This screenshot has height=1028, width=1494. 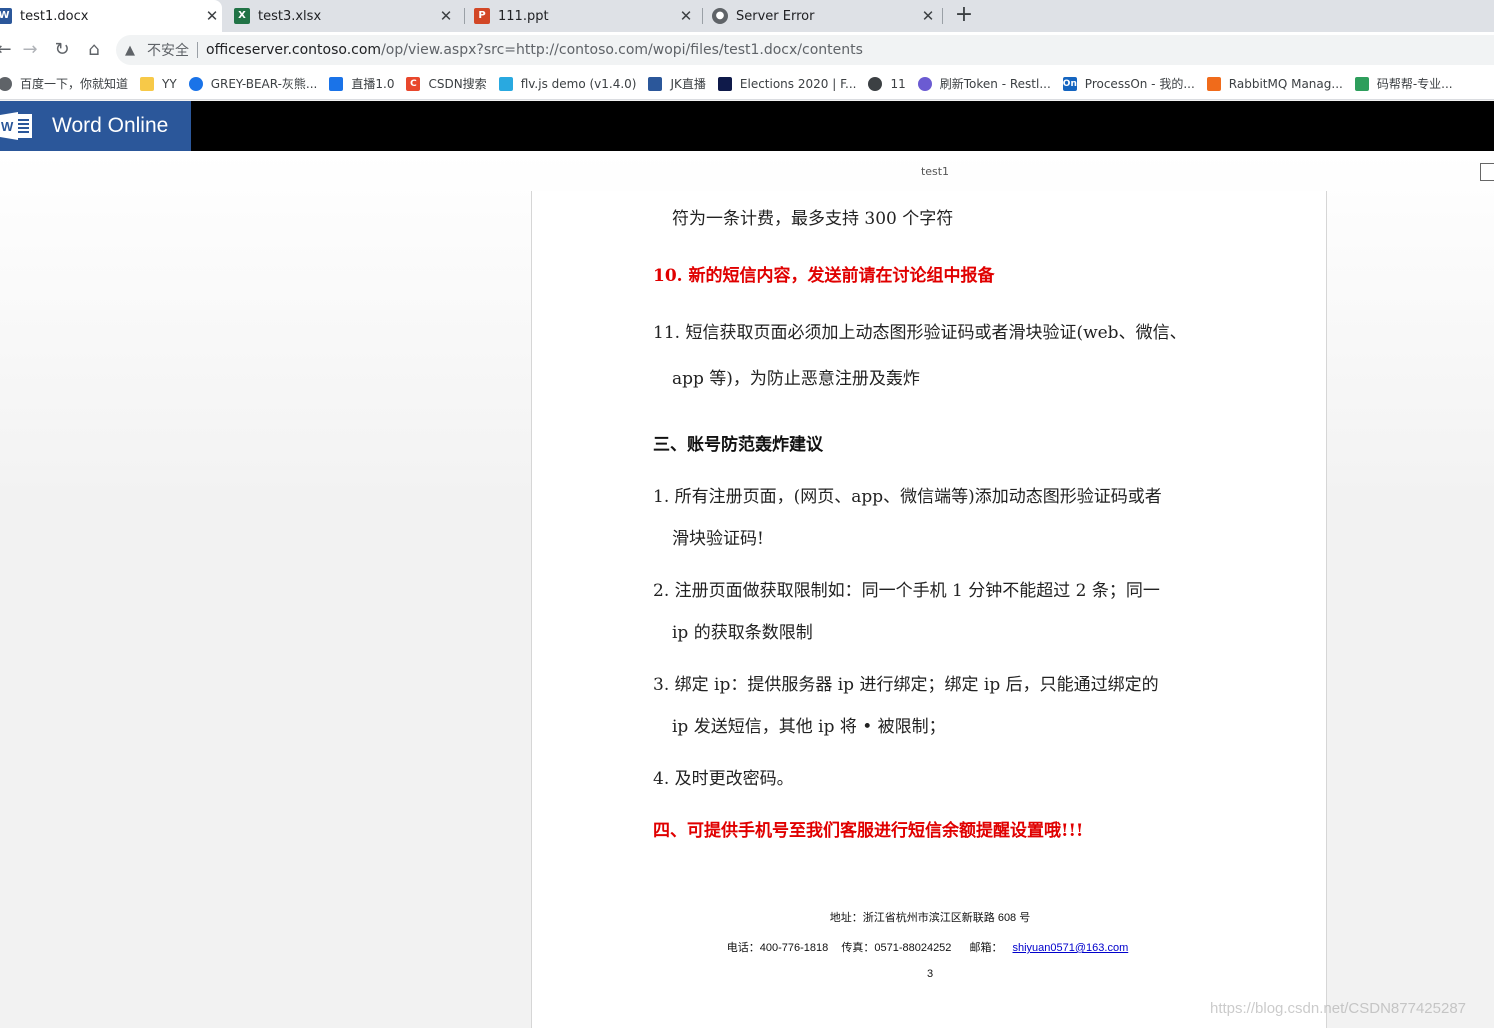 What do you see at coordinates (290, 16) in the screenshot?
I see `tab-title: test3.xlsx` at bounding box center [290, 16].